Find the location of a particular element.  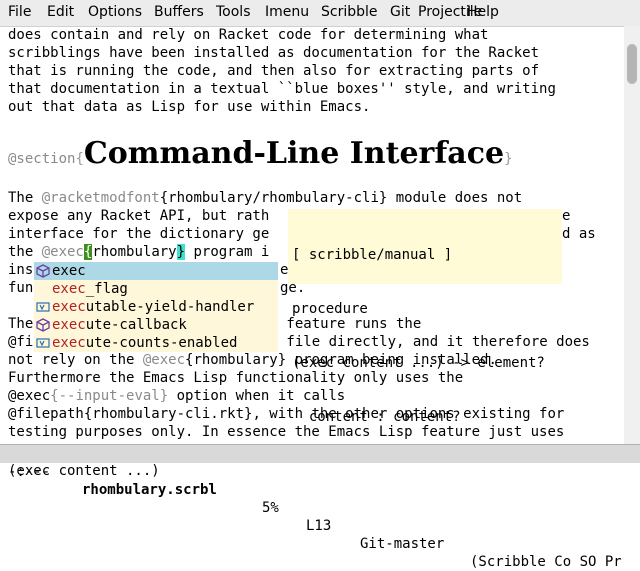

completion-rest: ute-counts-enabled is located at coordinates (161, 343).